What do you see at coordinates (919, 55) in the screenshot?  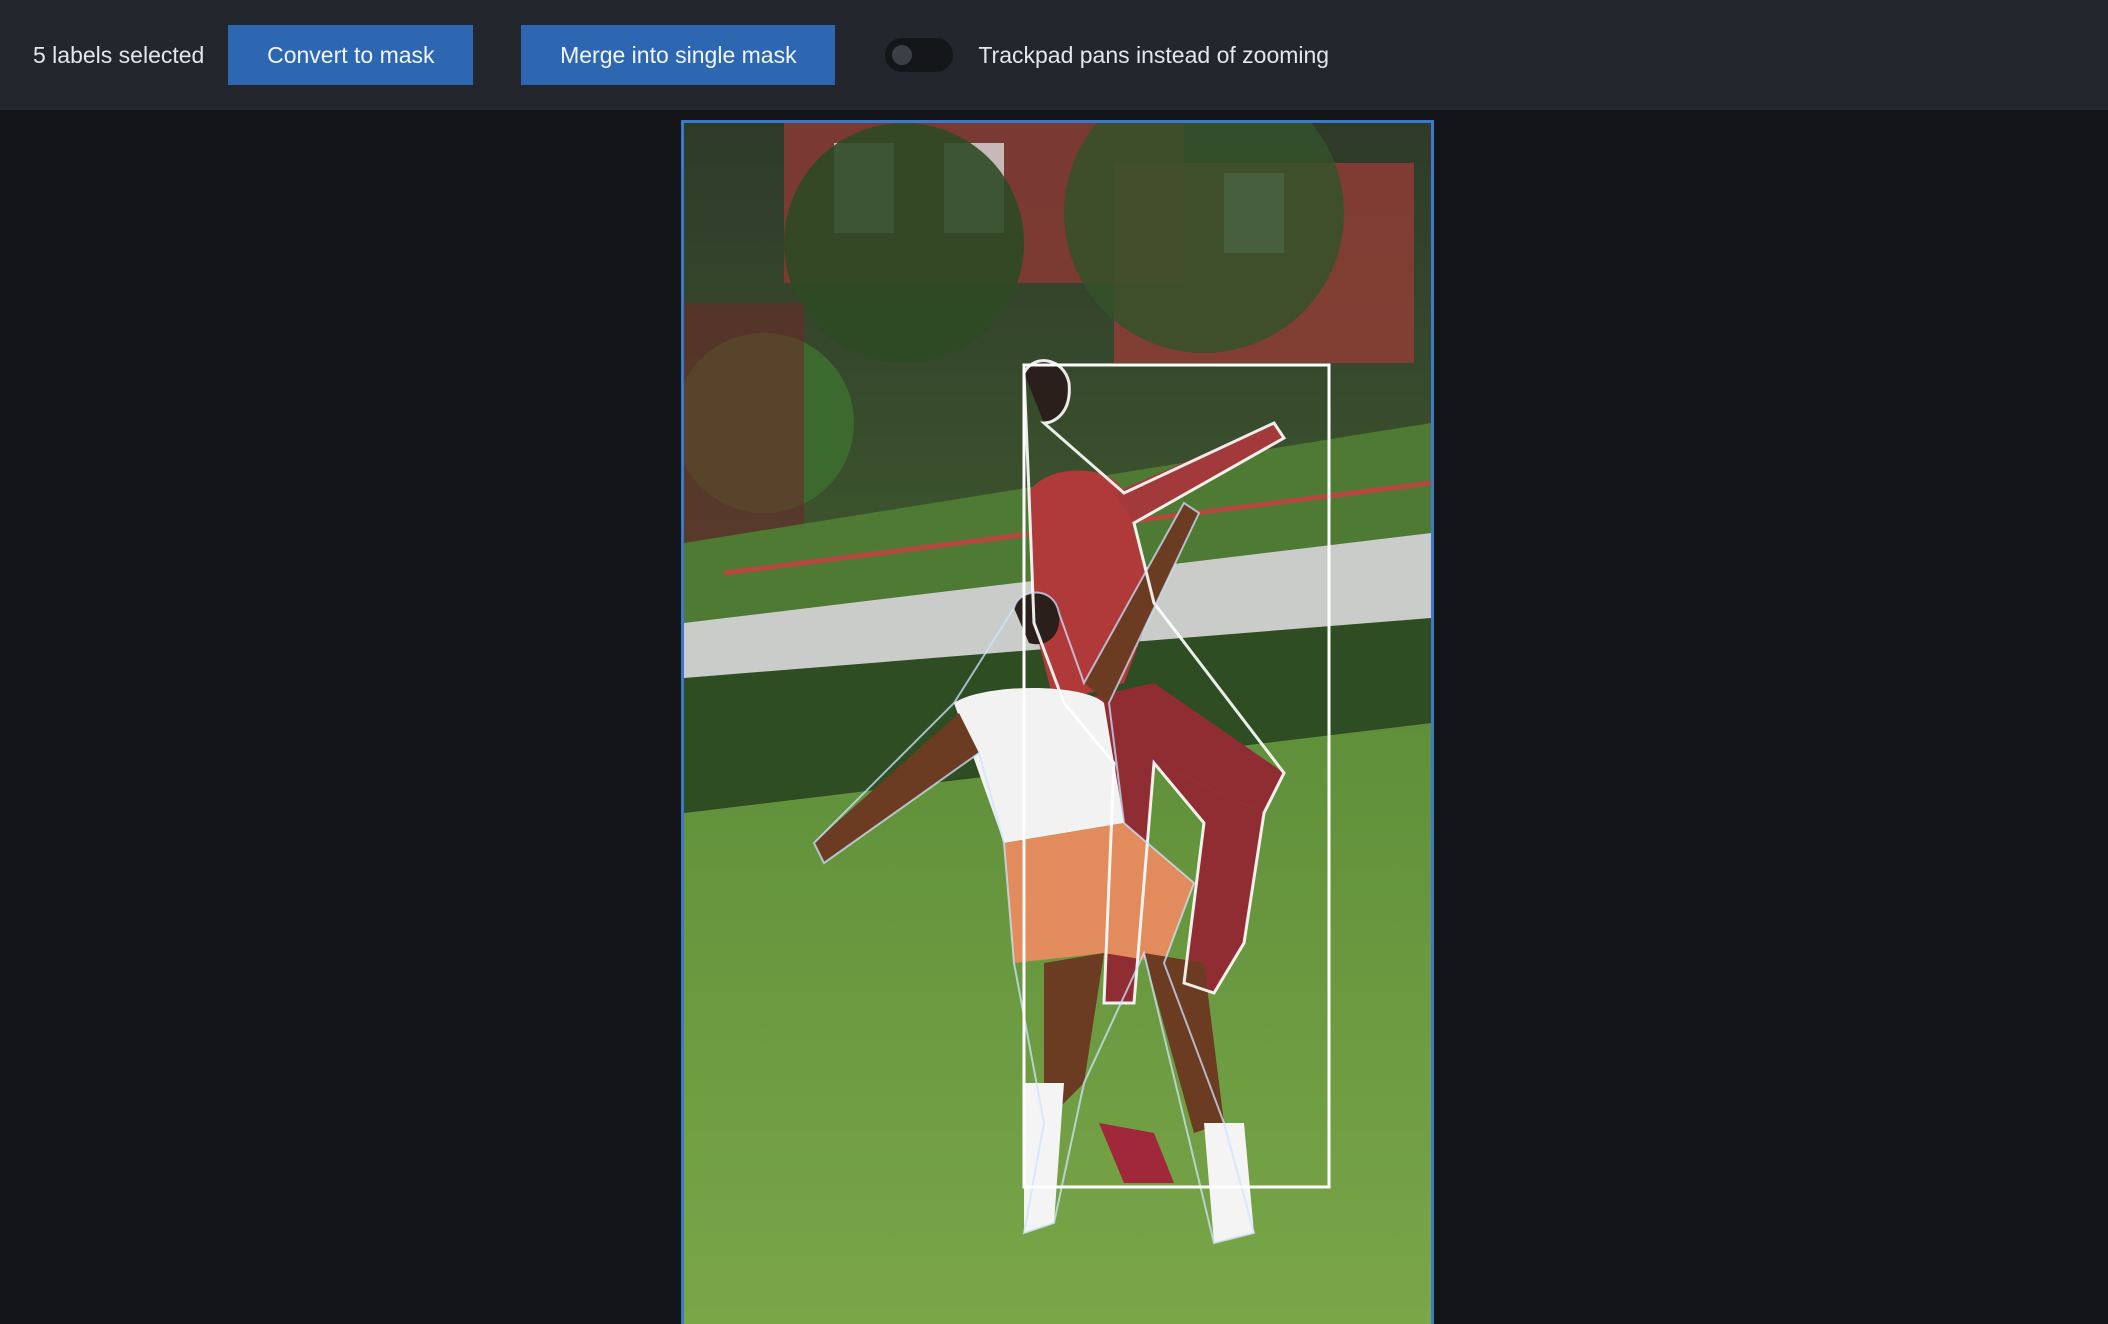 I see `trackpad-pan-toggle` at bounding box center [919, 55].